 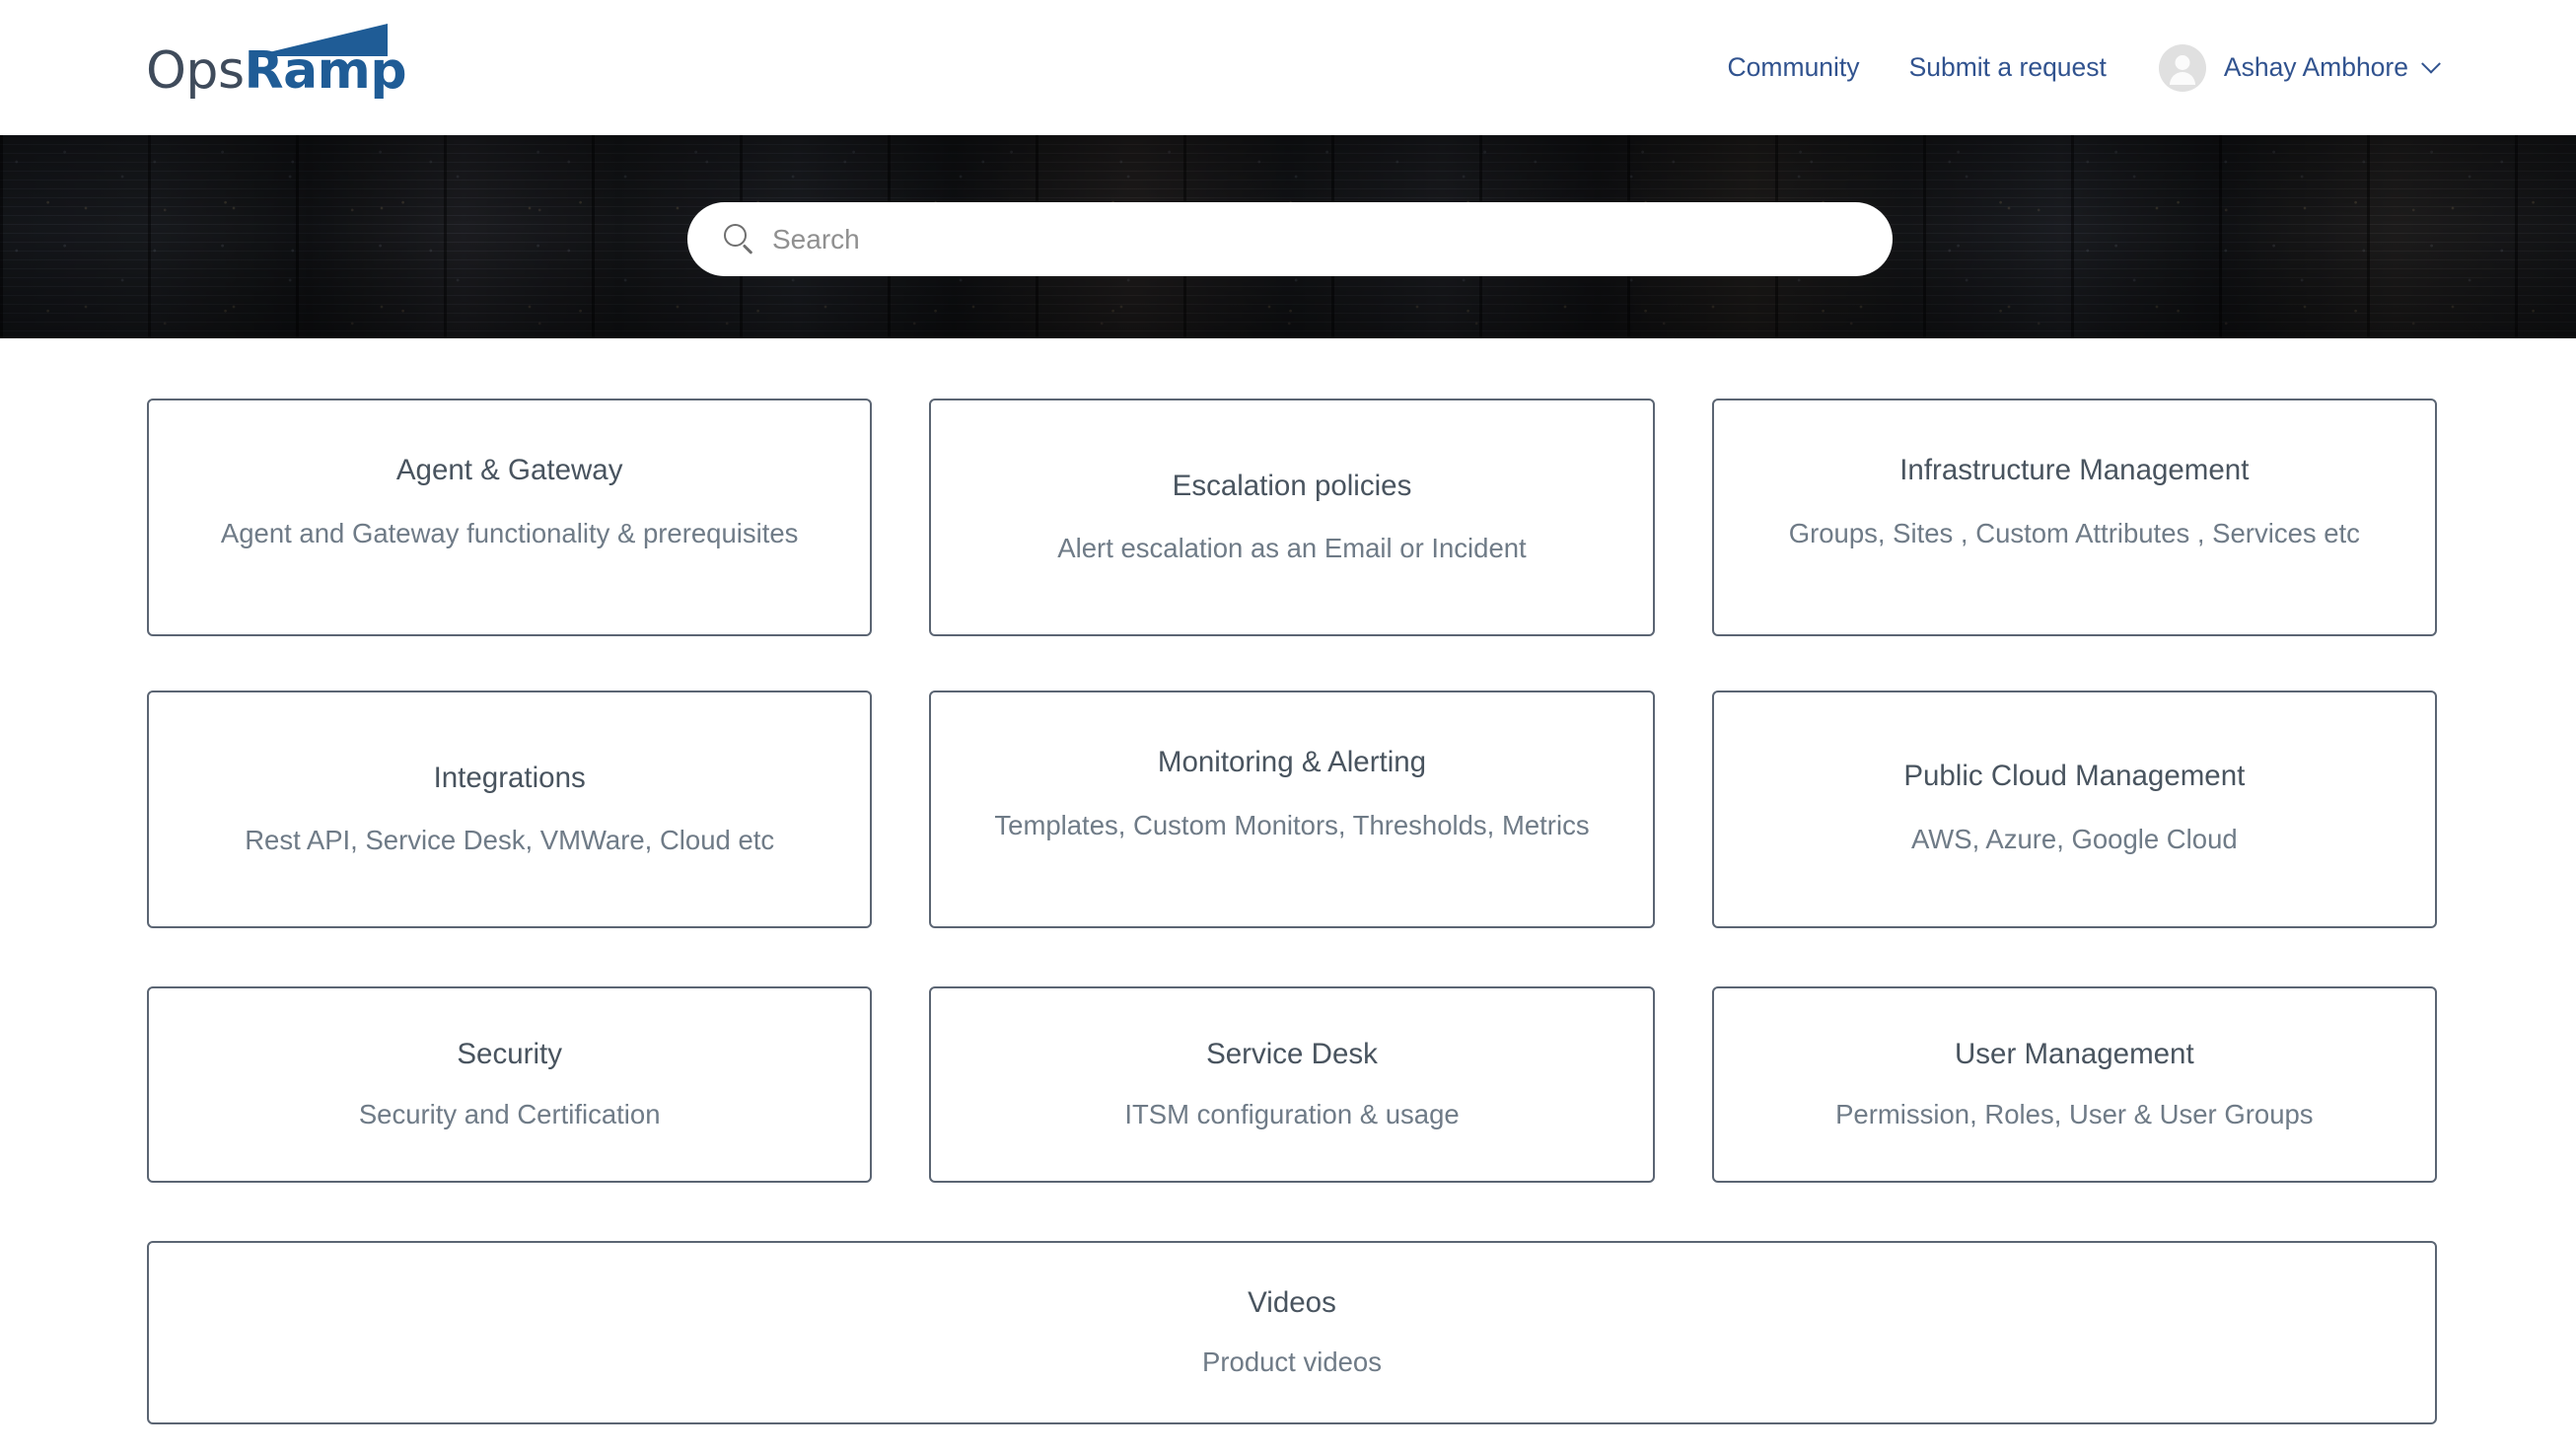 I want to click on card-title: Integrations, so click(x=509, y=777).